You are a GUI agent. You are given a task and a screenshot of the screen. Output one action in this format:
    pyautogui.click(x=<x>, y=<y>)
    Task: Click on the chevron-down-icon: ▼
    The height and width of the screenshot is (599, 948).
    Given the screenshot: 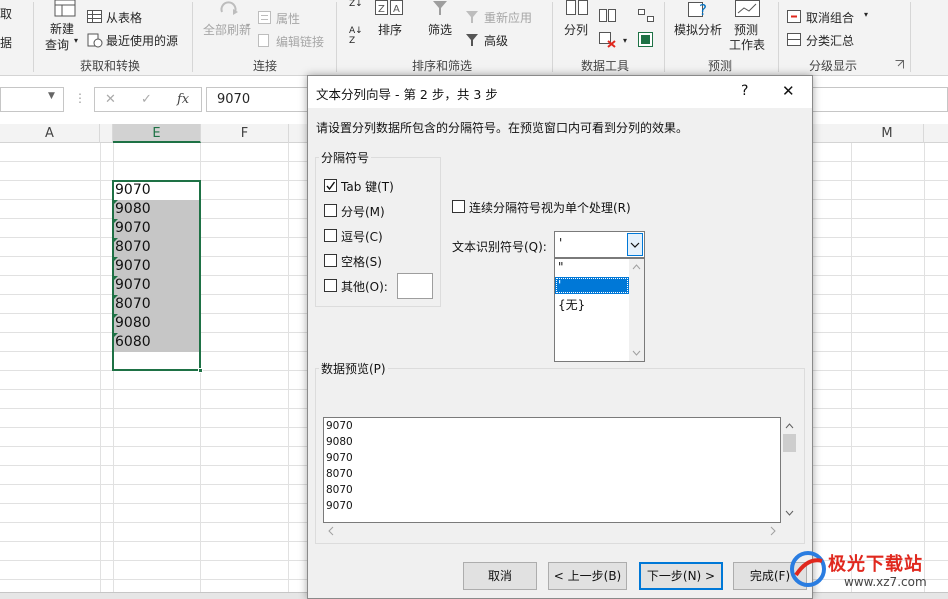 What is the action you would take?
    pyautogui.click(x=51, y=96)
    